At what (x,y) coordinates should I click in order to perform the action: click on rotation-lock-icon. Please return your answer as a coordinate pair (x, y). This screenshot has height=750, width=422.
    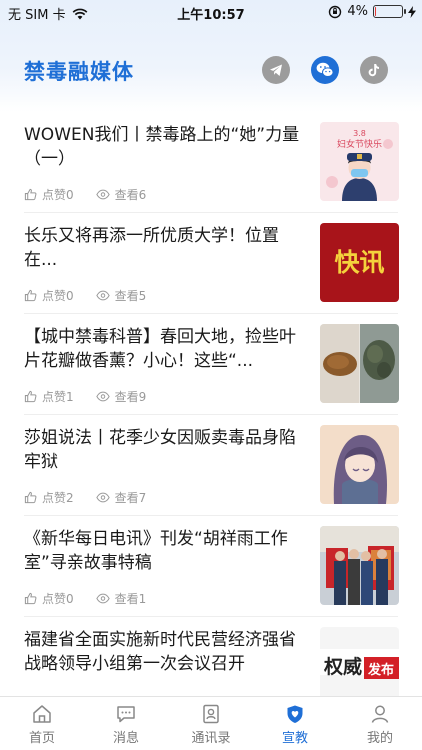
    Looking at the image, I should click on (335, 11).